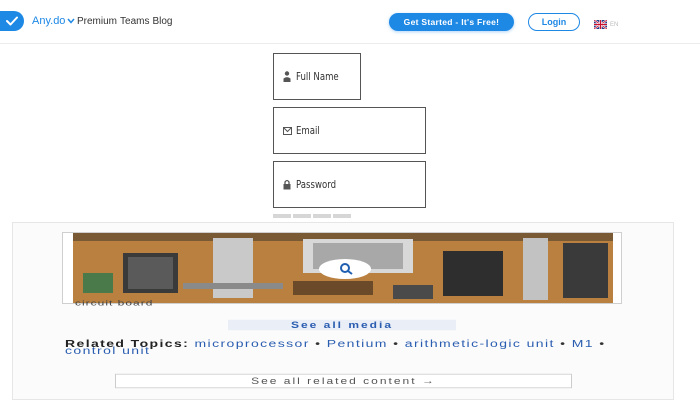 The image size is (700, 400). I want to click on full-name-field: Full Name, so click(317, 76).